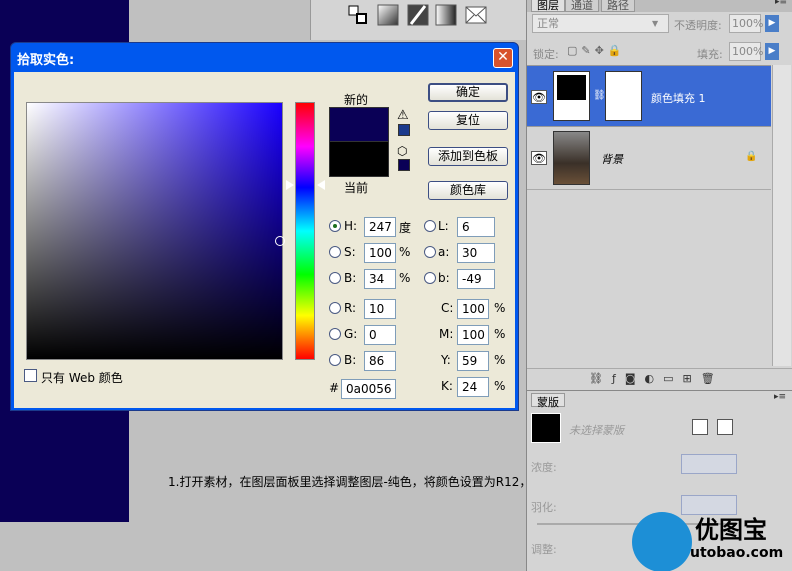 The height and width of the screenshot is (571, 792). What do you see at coordinates (649, 96) in the screenshot?
I see `layer-row-color-fill: 👁 ⛓ 颜色填充 1` at bounding box center [649, 96].